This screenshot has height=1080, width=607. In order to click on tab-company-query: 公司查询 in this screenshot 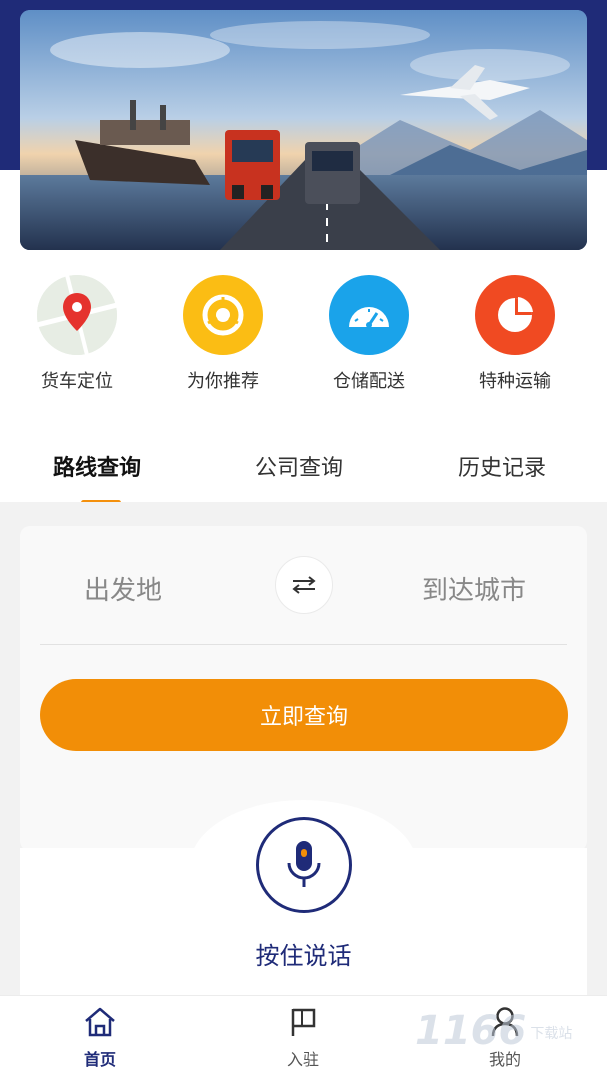, I will do `click(299, 466)`.